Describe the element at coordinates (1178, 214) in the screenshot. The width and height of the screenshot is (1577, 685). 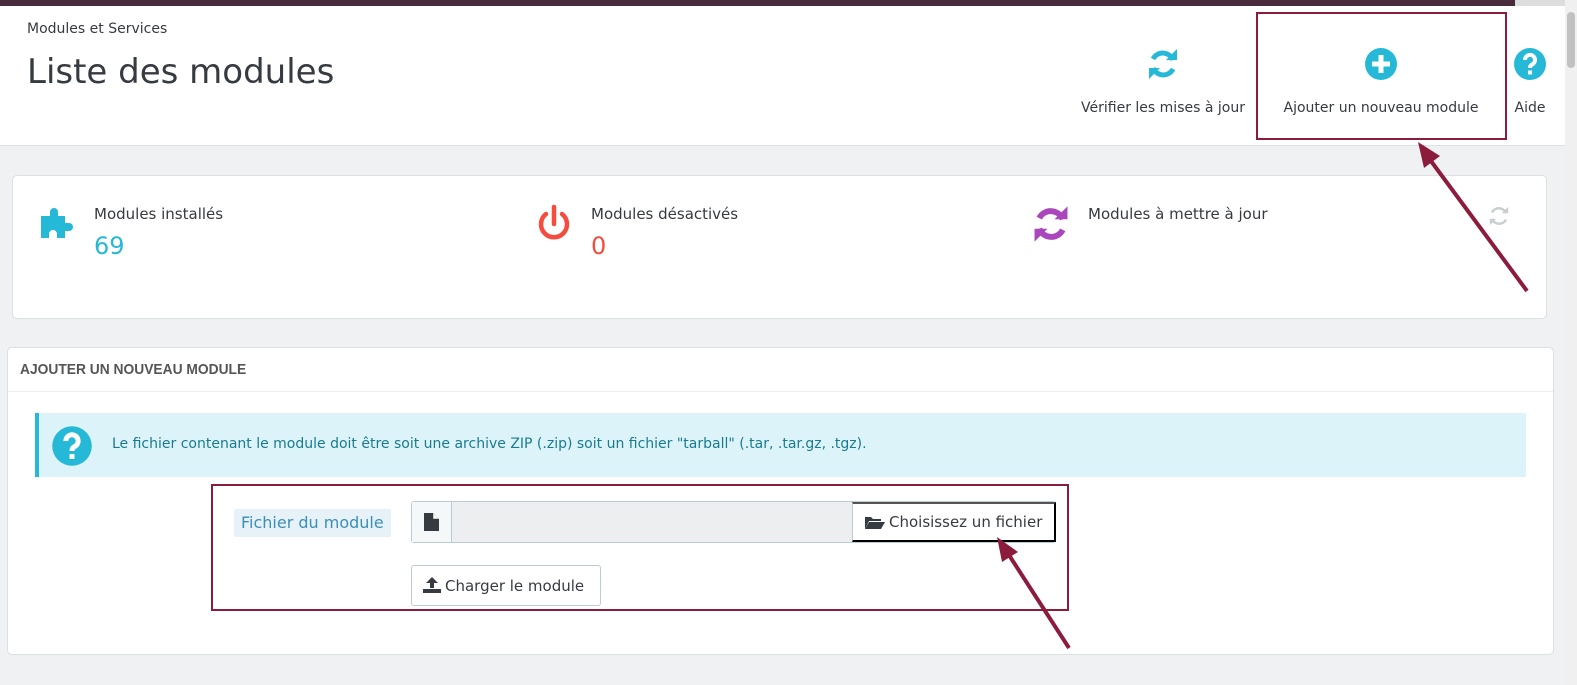
I see `stat-to-update-label: Modules à mettre à jour` at that location.